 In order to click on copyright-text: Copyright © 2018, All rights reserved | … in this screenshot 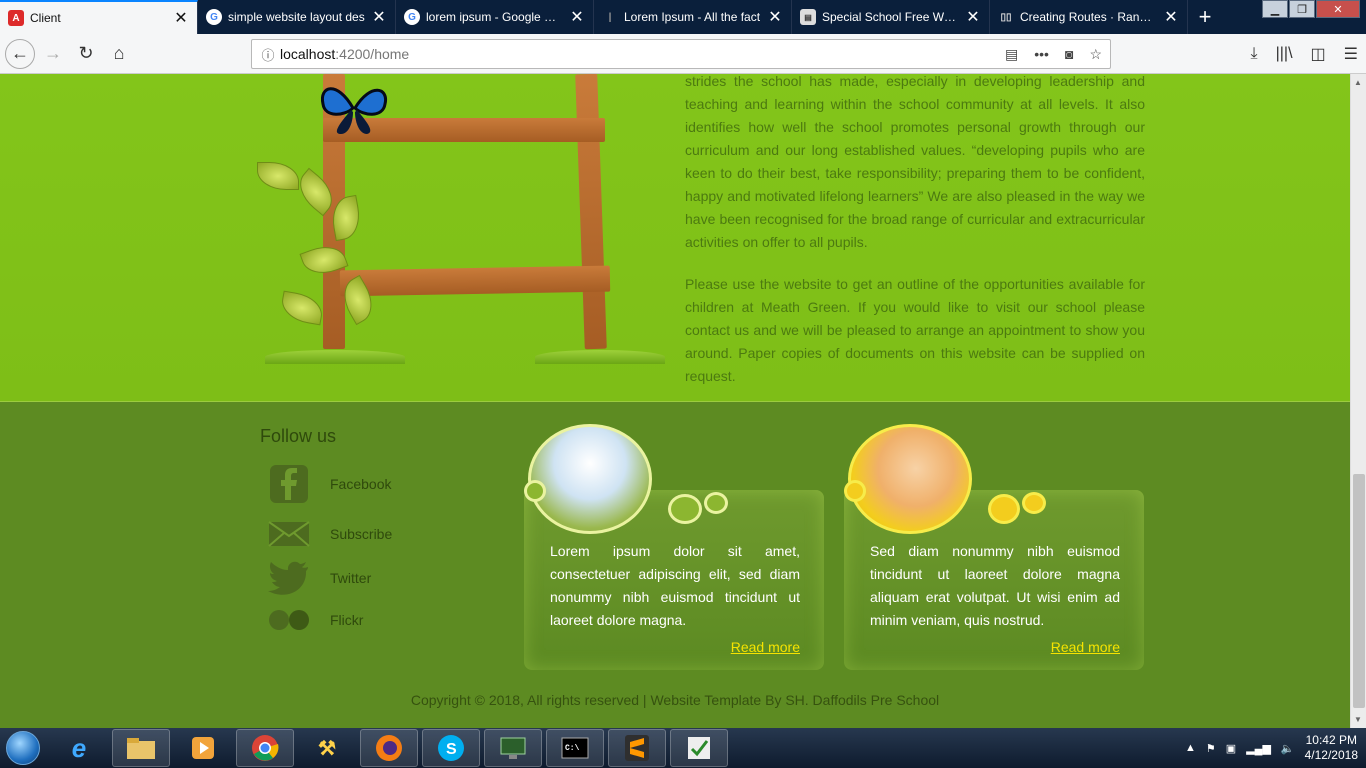, I will do `click(675, 700)`.